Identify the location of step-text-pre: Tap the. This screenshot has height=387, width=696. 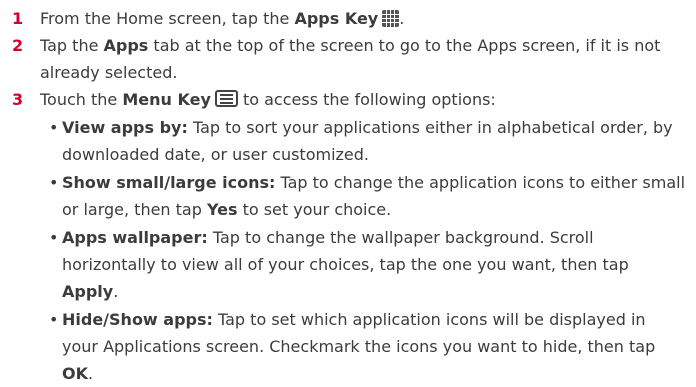
(72, 45).